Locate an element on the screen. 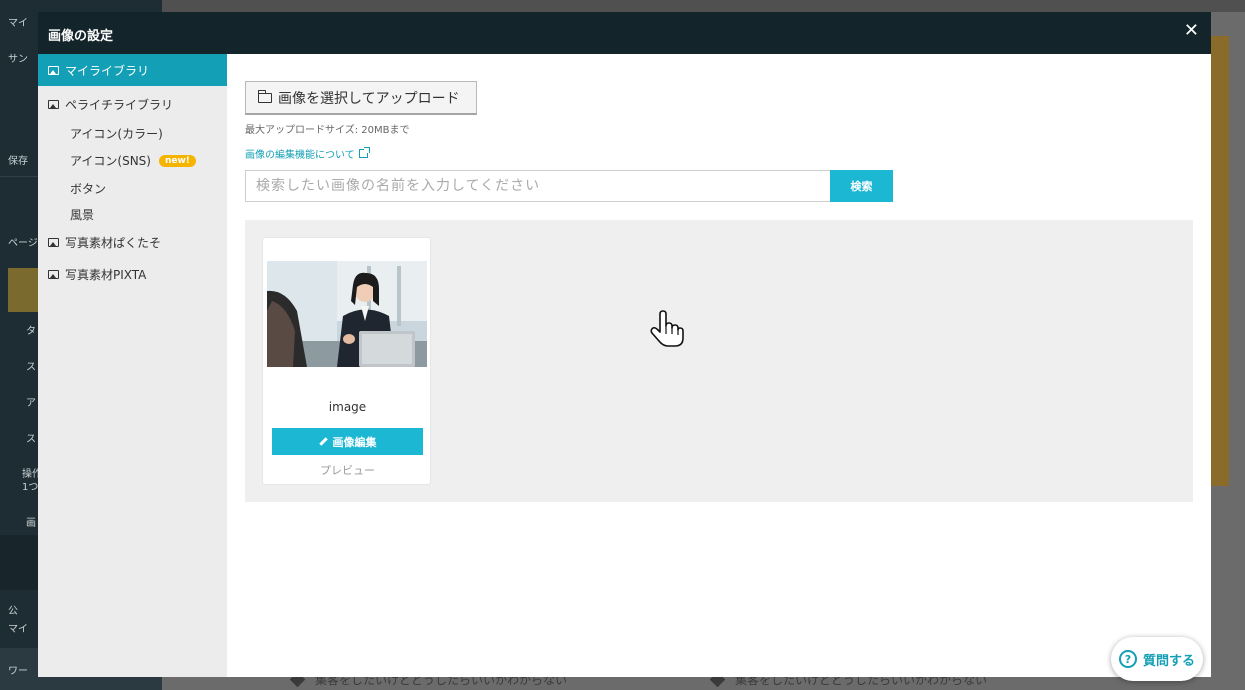 The height and width of the screenshot is (690, 1245). upload-button: 画像を選択してアップロード is located at coordinates (361, 98).